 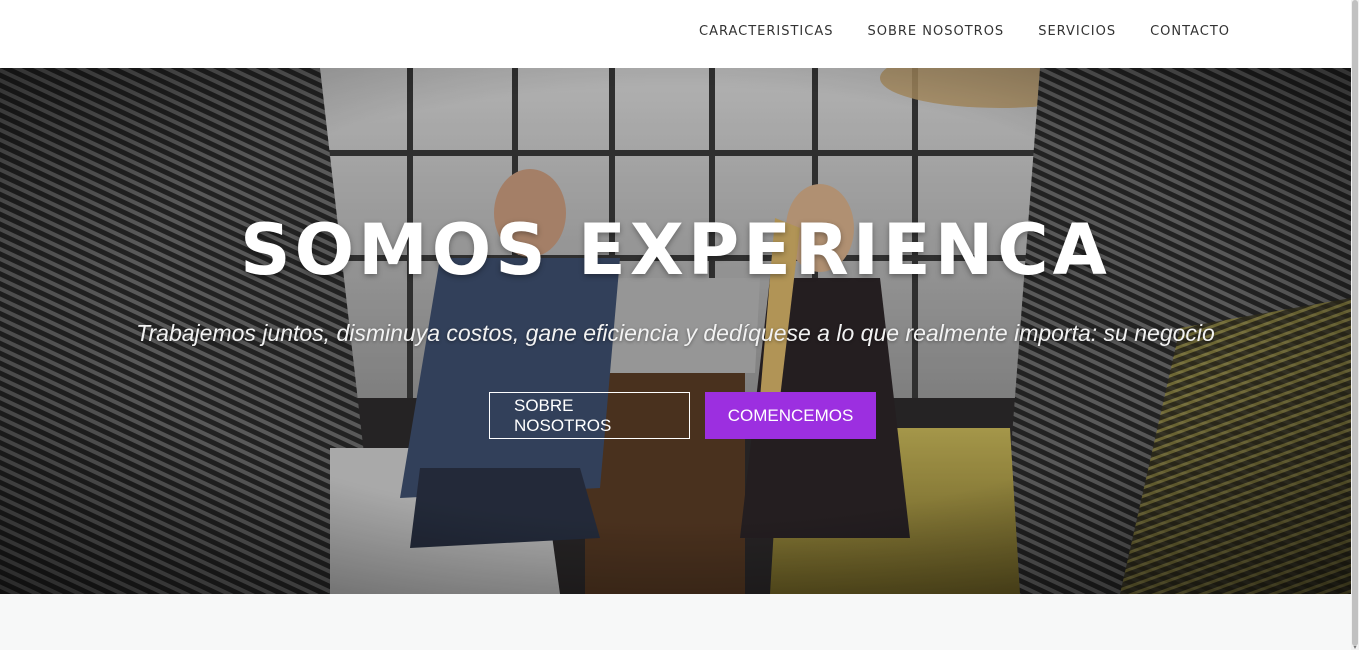 I want to click on scrollbar-thumb, so click(x=1355, y=323).